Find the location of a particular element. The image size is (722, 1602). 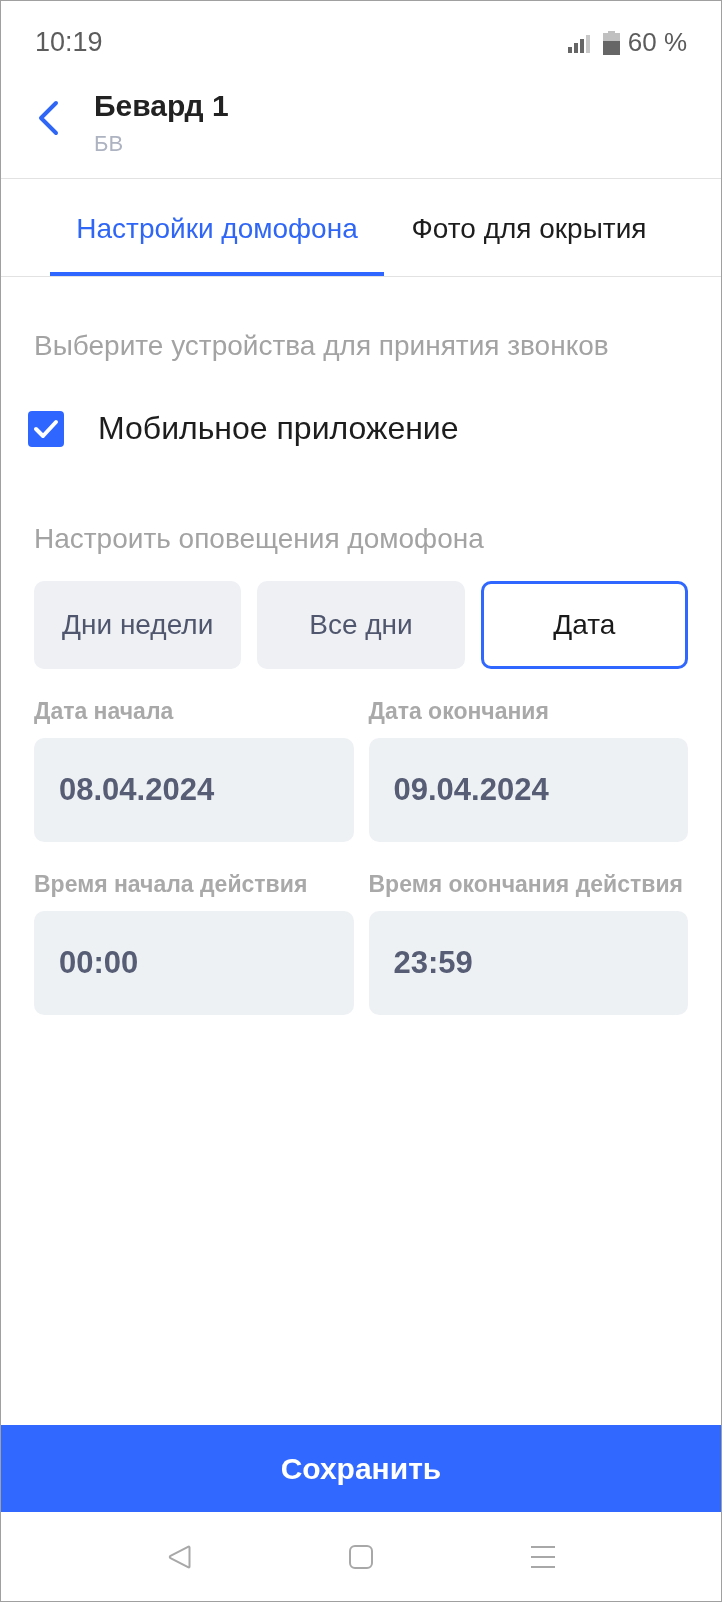

menu-icon is located at coordinates (542, 1556).